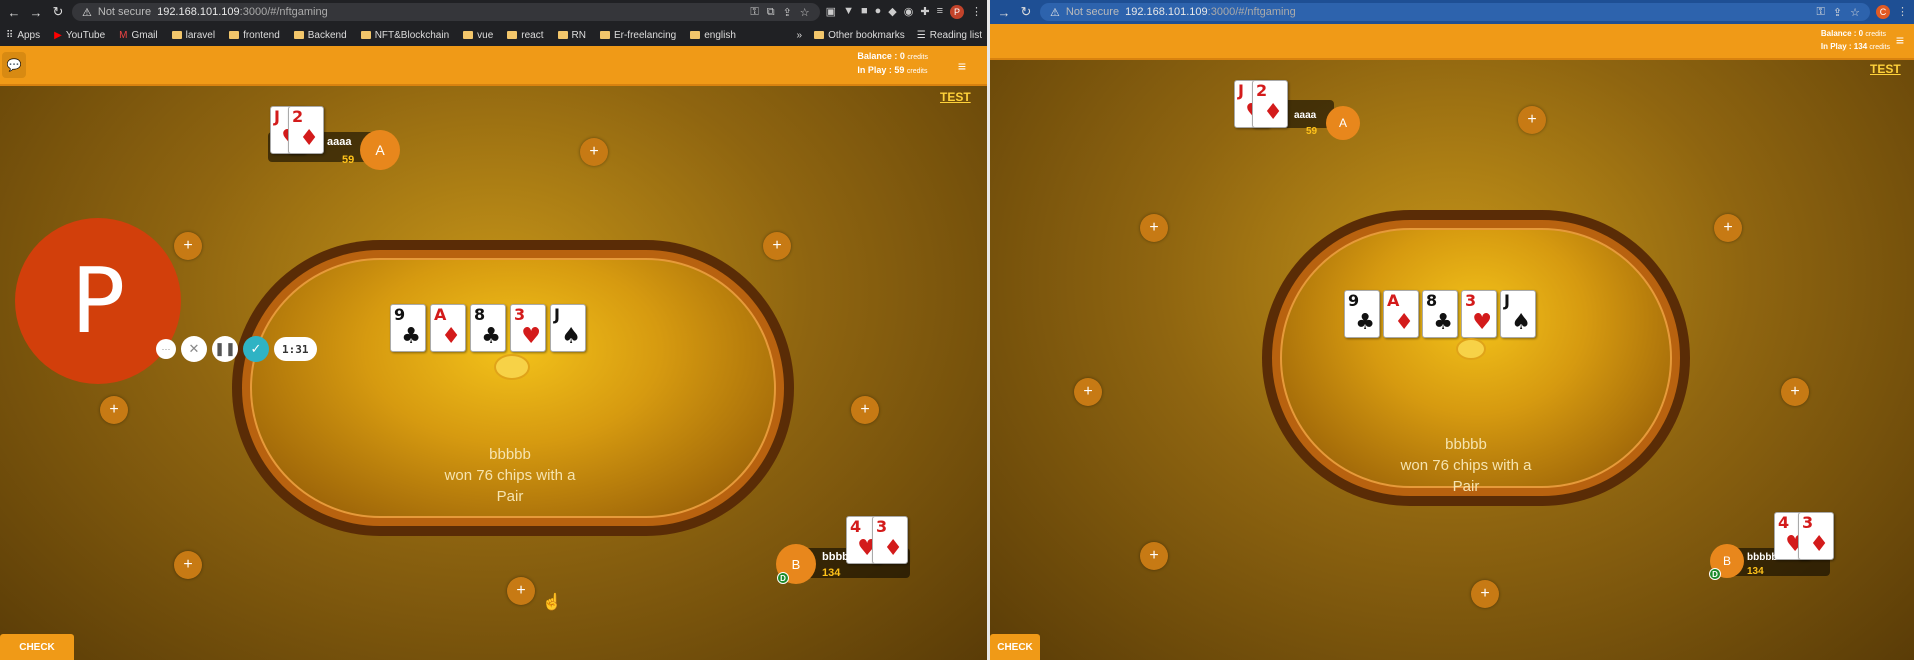 This screenshot has width=1914, height=660. What do you see at coordinates (720, 35) in the screenshot?
I see `bookmark-label: english` at bounding box center [720, 35].